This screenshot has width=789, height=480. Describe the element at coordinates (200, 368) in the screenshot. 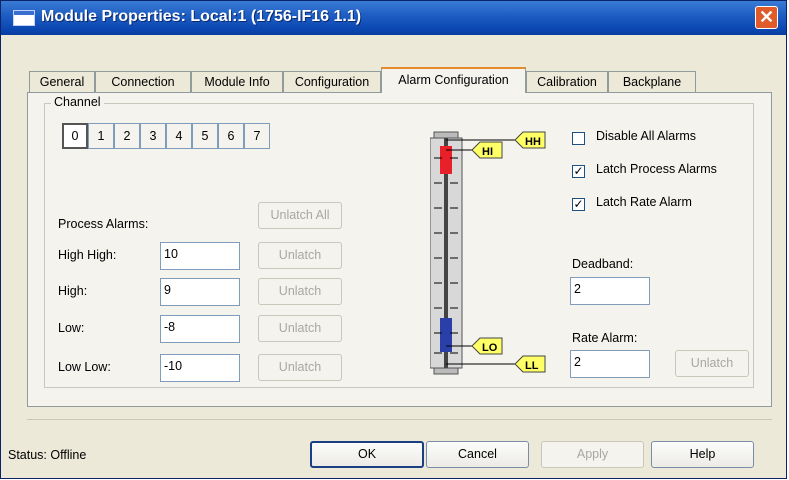

I see `low-low-input: -10` at that location.